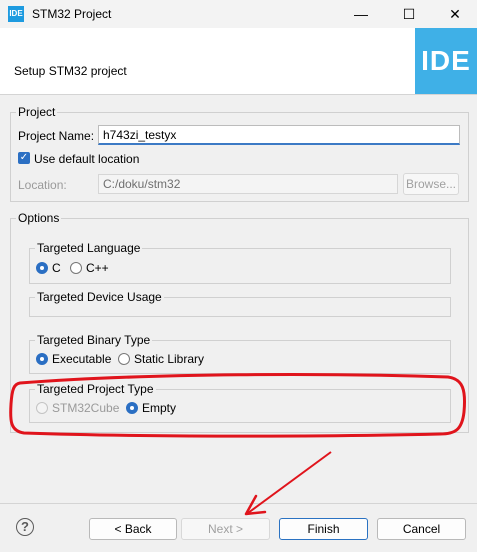  Describe the element at coordinates (255, 505) in the screenshot. I see `arrow-head` at that location.